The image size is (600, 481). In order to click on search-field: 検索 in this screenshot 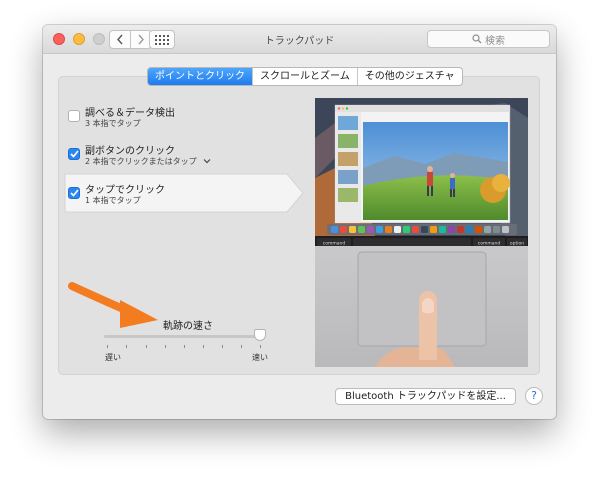, I will do `click(488, 39)`.